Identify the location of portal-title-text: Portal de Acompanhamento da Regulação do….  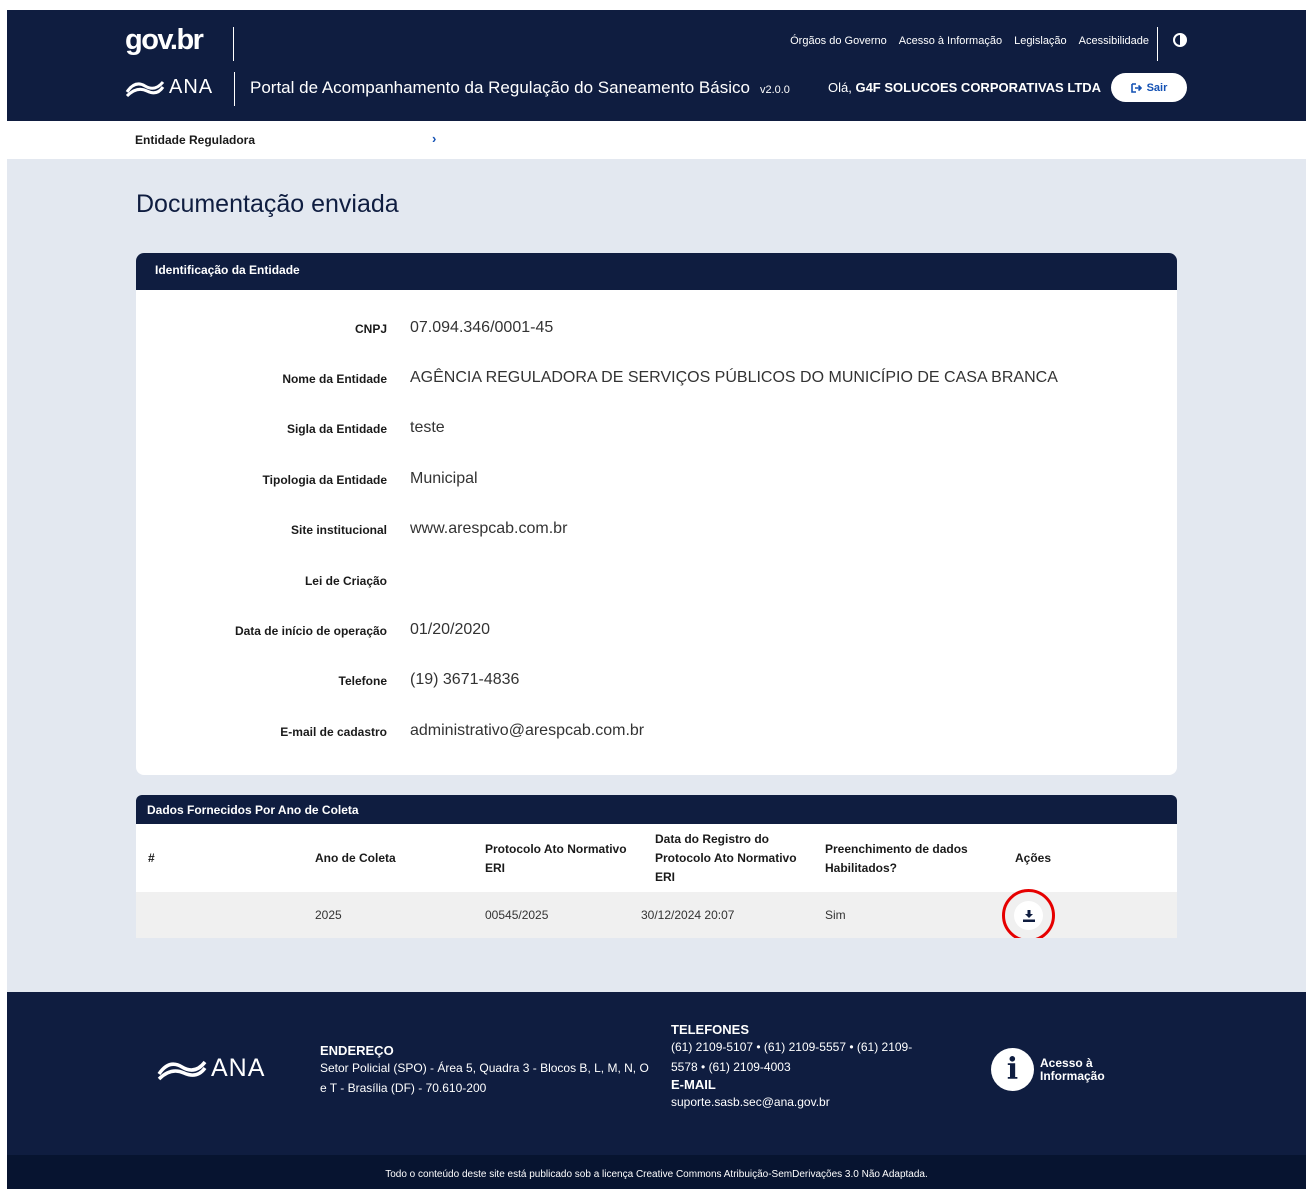
(500, 87).